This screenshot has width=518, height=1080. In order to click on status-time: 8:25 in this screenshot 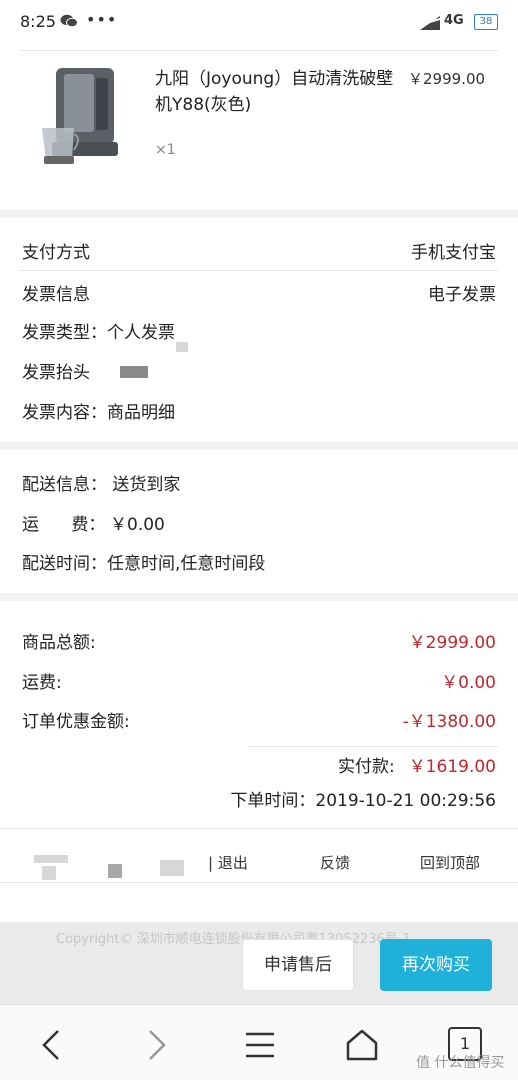, I will do `click(38, 21)`.